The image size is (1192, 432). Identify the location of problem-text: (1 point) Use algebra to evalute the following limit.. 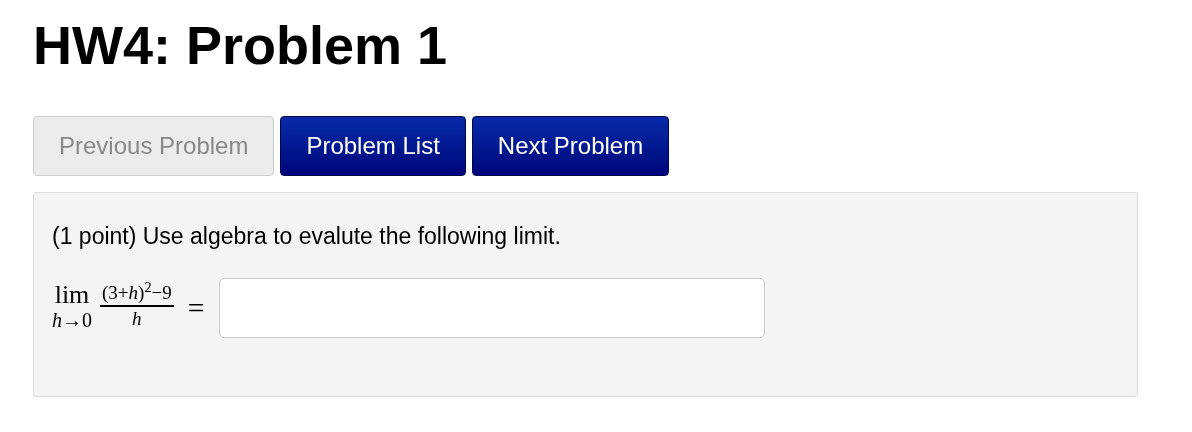
(306, 236).